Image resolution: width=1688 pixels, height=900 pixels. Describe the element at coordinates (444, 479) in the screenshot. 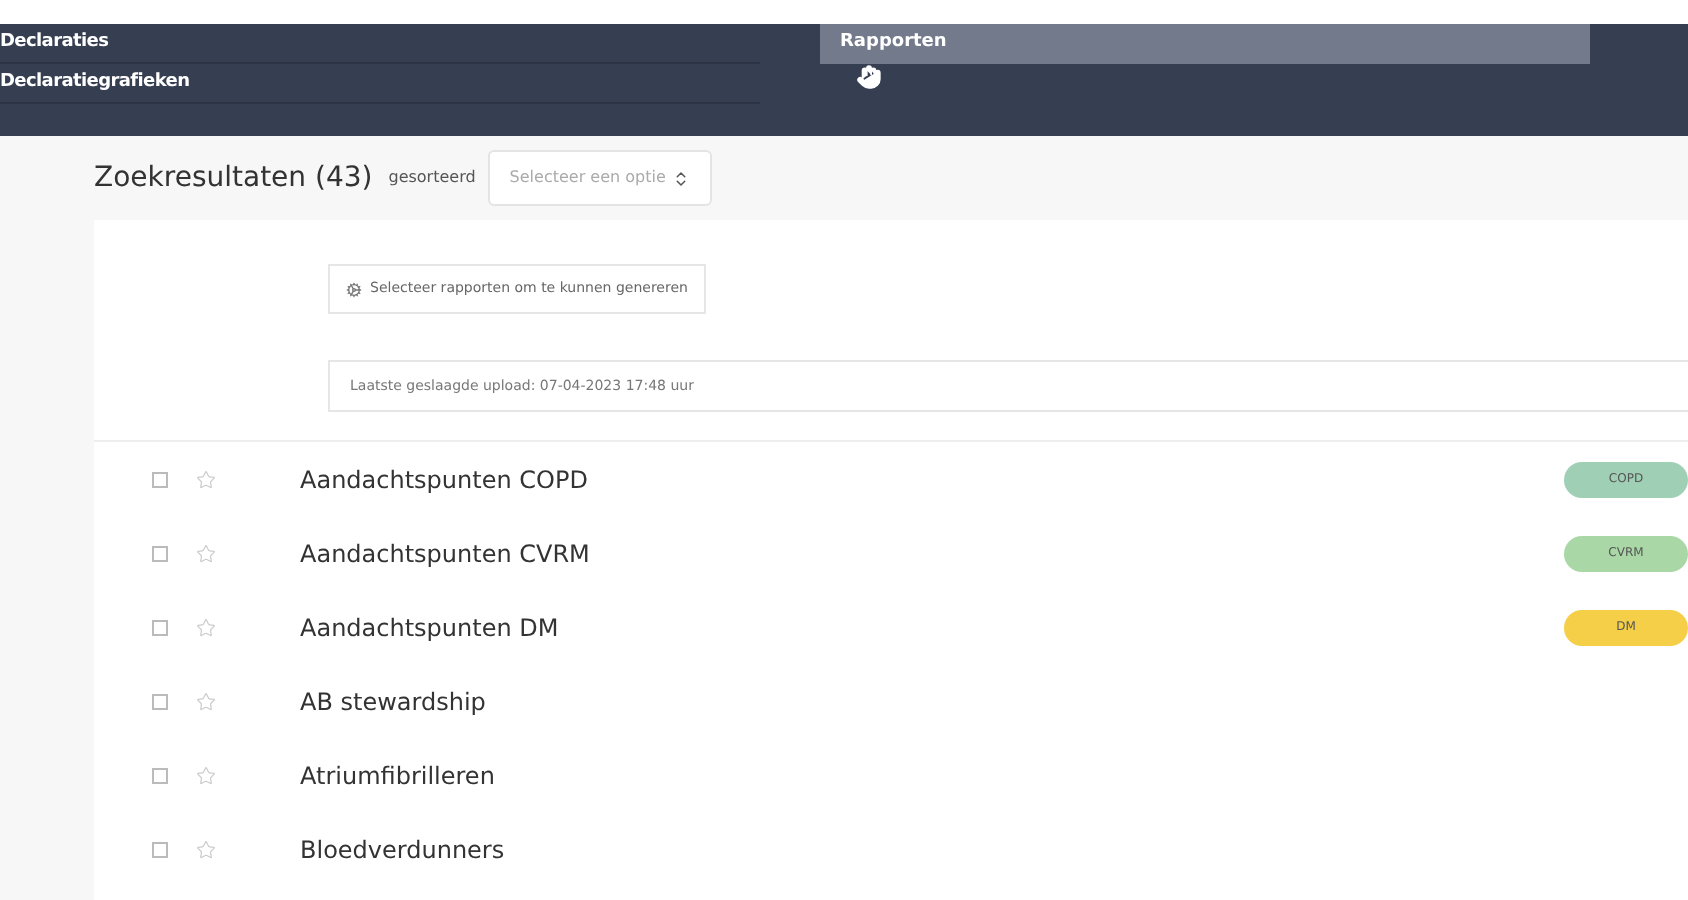

I see `report-name: Aandachtspunten COPD` at that location.